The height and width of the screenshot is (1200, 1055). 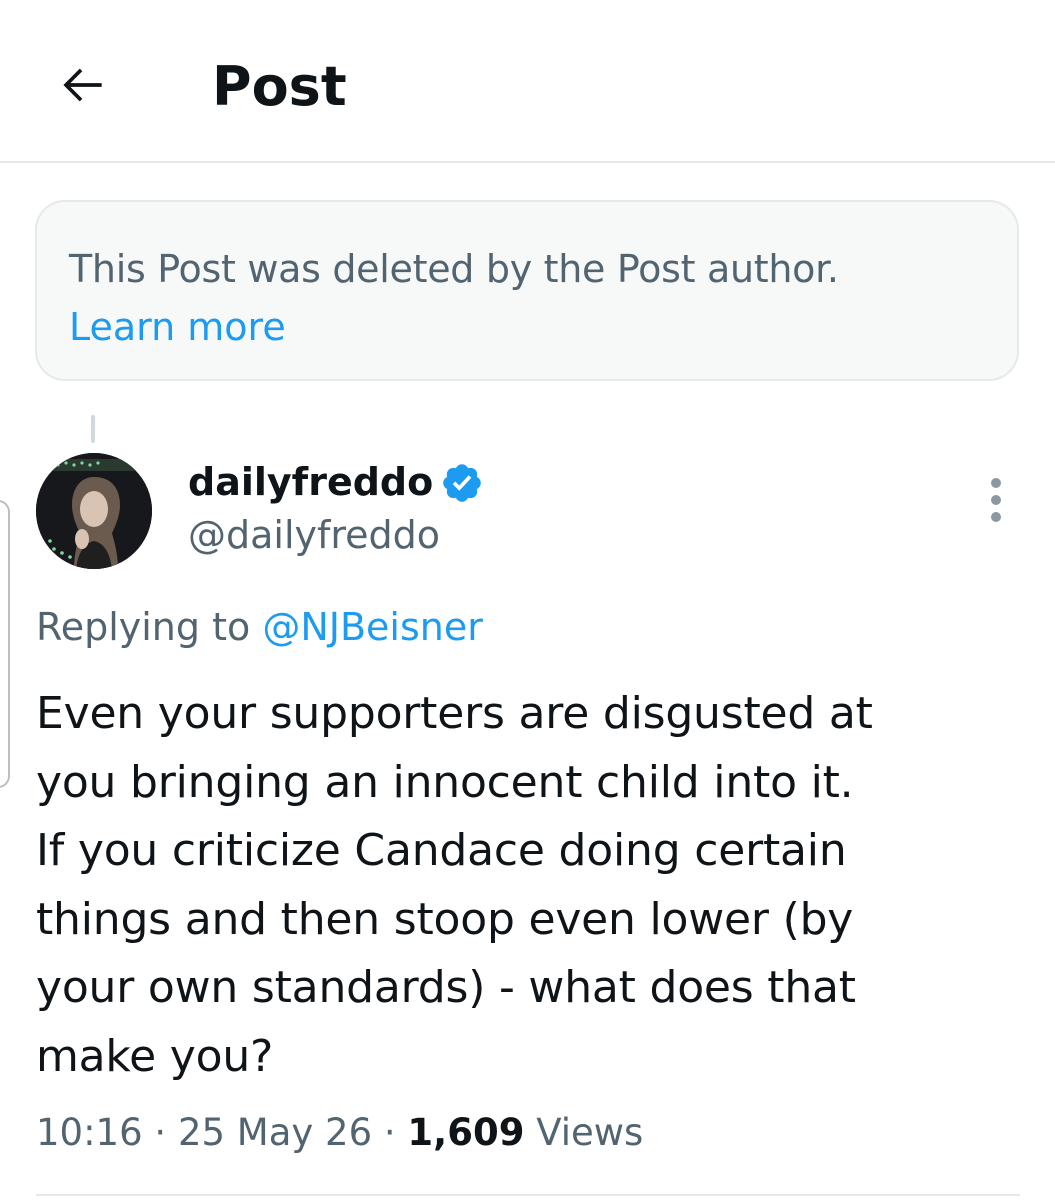 What do you see at coordinates (89, 1132) in the screenshot?
I see `post-time: 10:16` at bounding box center [89, 1132].